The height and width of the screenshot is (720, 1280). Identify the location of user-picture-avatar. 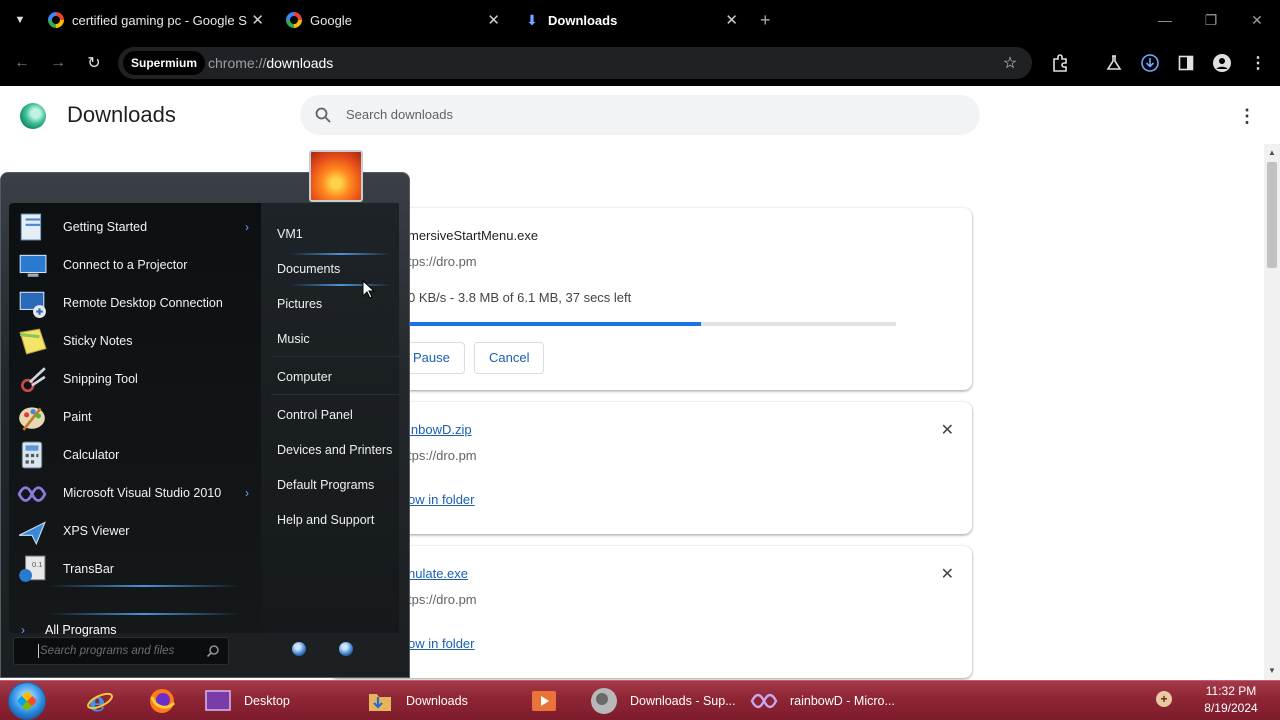
(336, 176).